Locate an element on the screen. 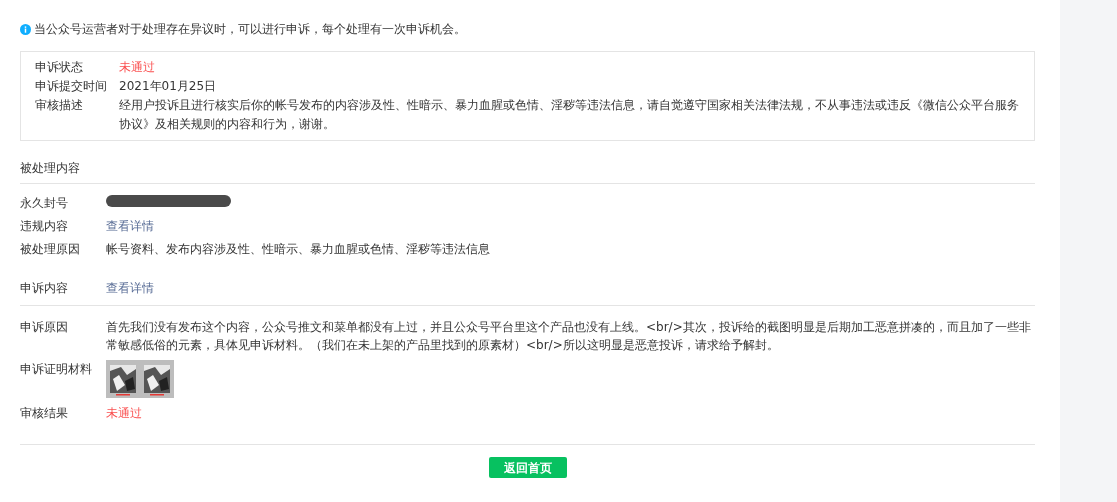  section-title: 被处理内容 is located at coordinates (527, 170).